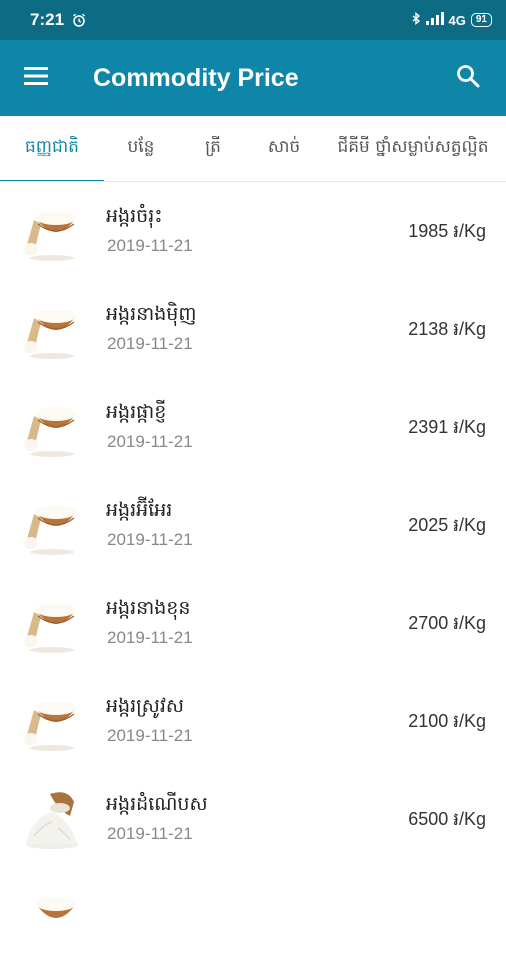  Describe the element at coordinates (79, 20) in the screenshot. I see `alarm-icon` at that location.